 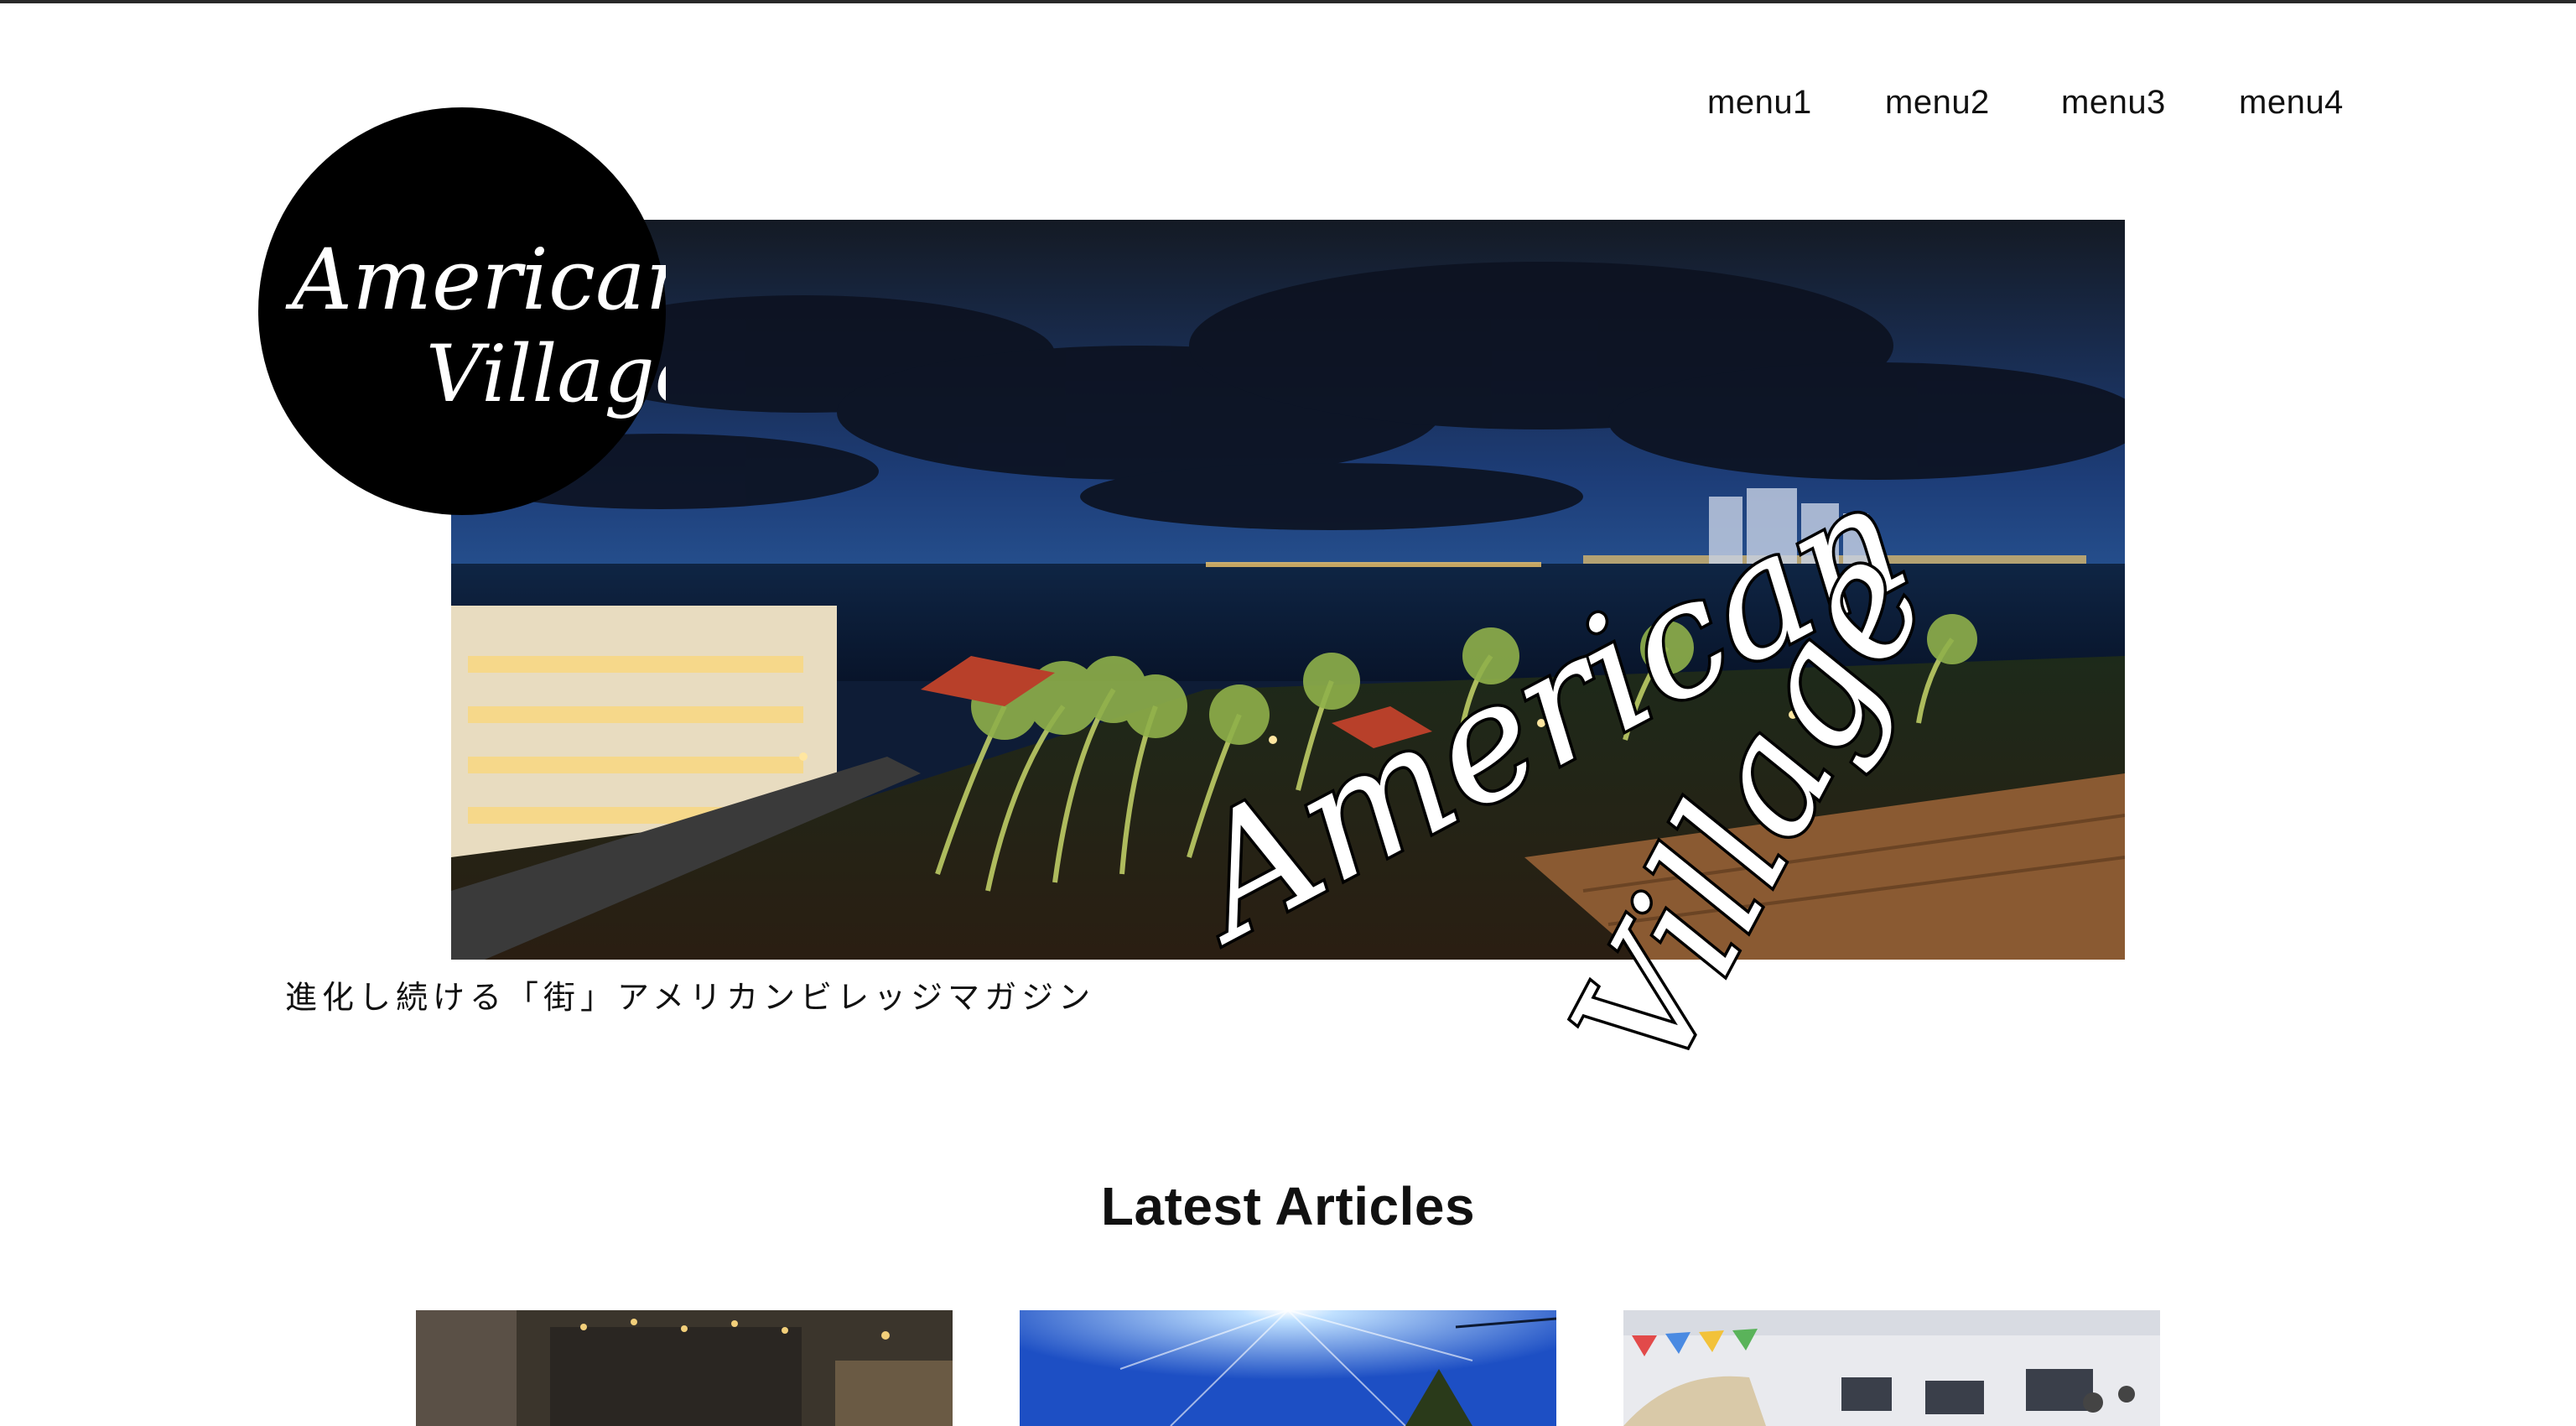 I want to click on logo-text-line2: Village, so click(x=546, y=375).